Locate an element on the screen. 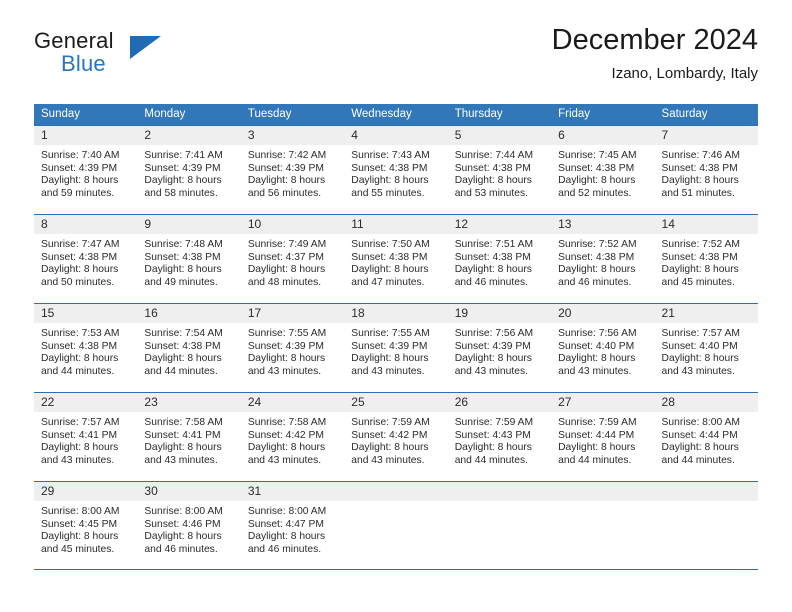 Image resolution: width=792 pixels, height=612 pixels. title-block: December 2024 Izano, Lombardy, Italy is located at coordinates (655, 53).